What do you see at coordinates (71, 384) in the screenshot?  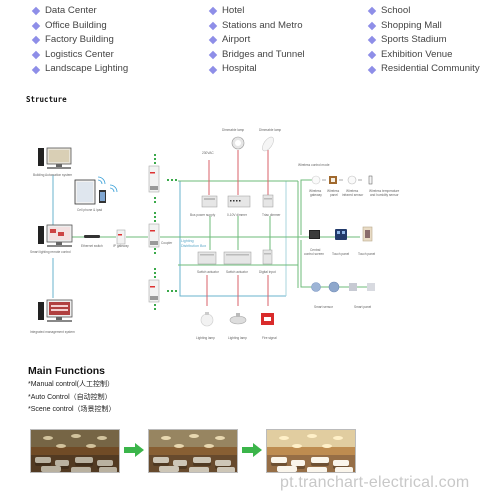 I see `function-item: *Manual control(人工控制）` at bounding box center [71, 384].